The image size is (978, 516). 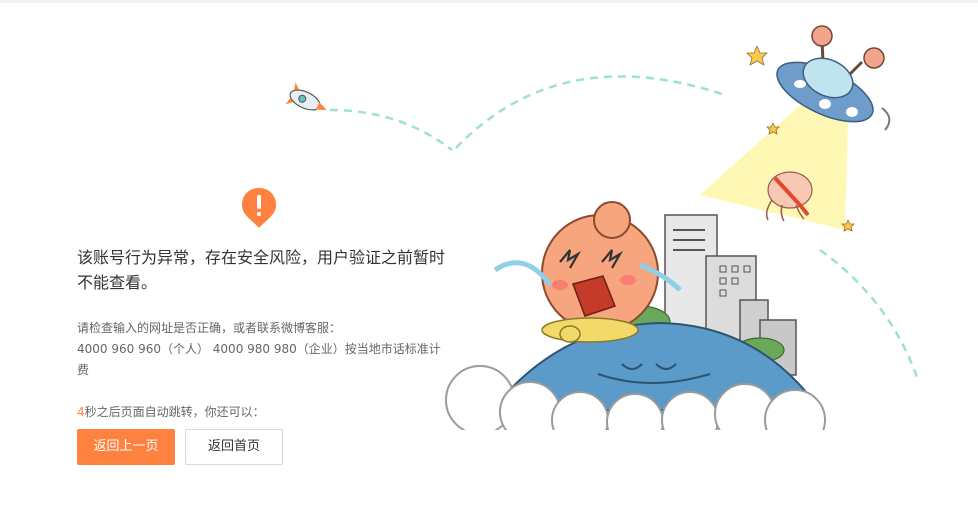 I want to click on redirect-notice: 4秒之后页面自动跳转，你还可以：, so click(x=171, y=412).